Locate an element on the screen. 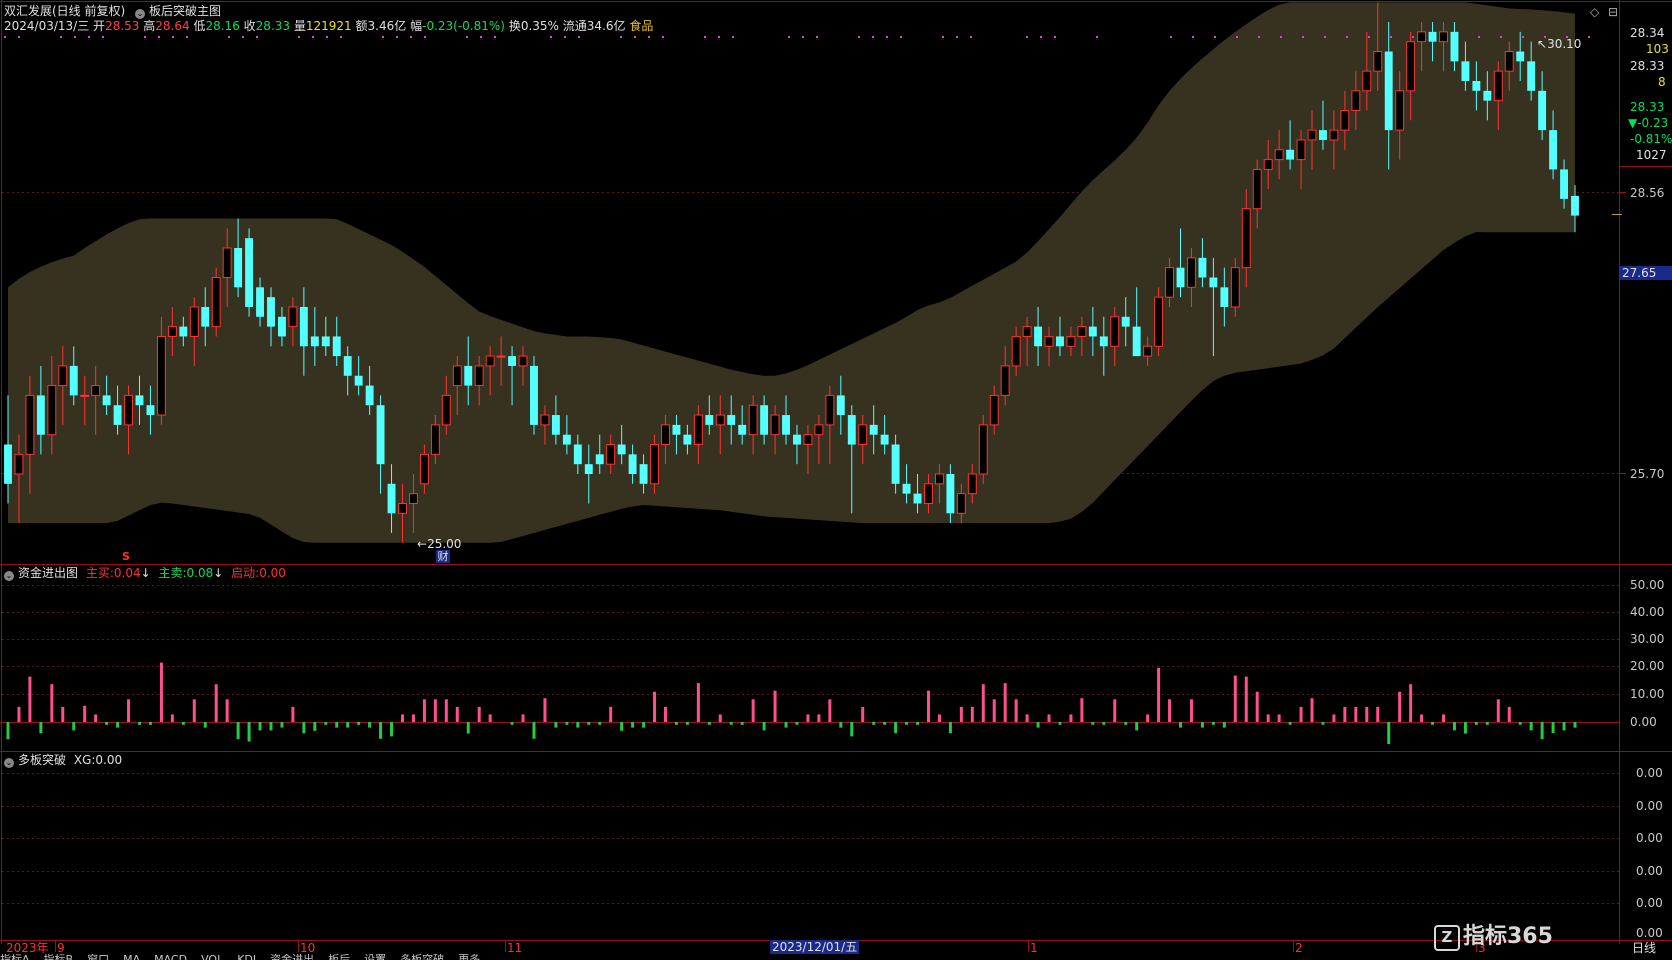 Image resolution: width=1672 pixels, height=960 pixels. diamond-icon: ◇ is located at coordinates (1594, 12).